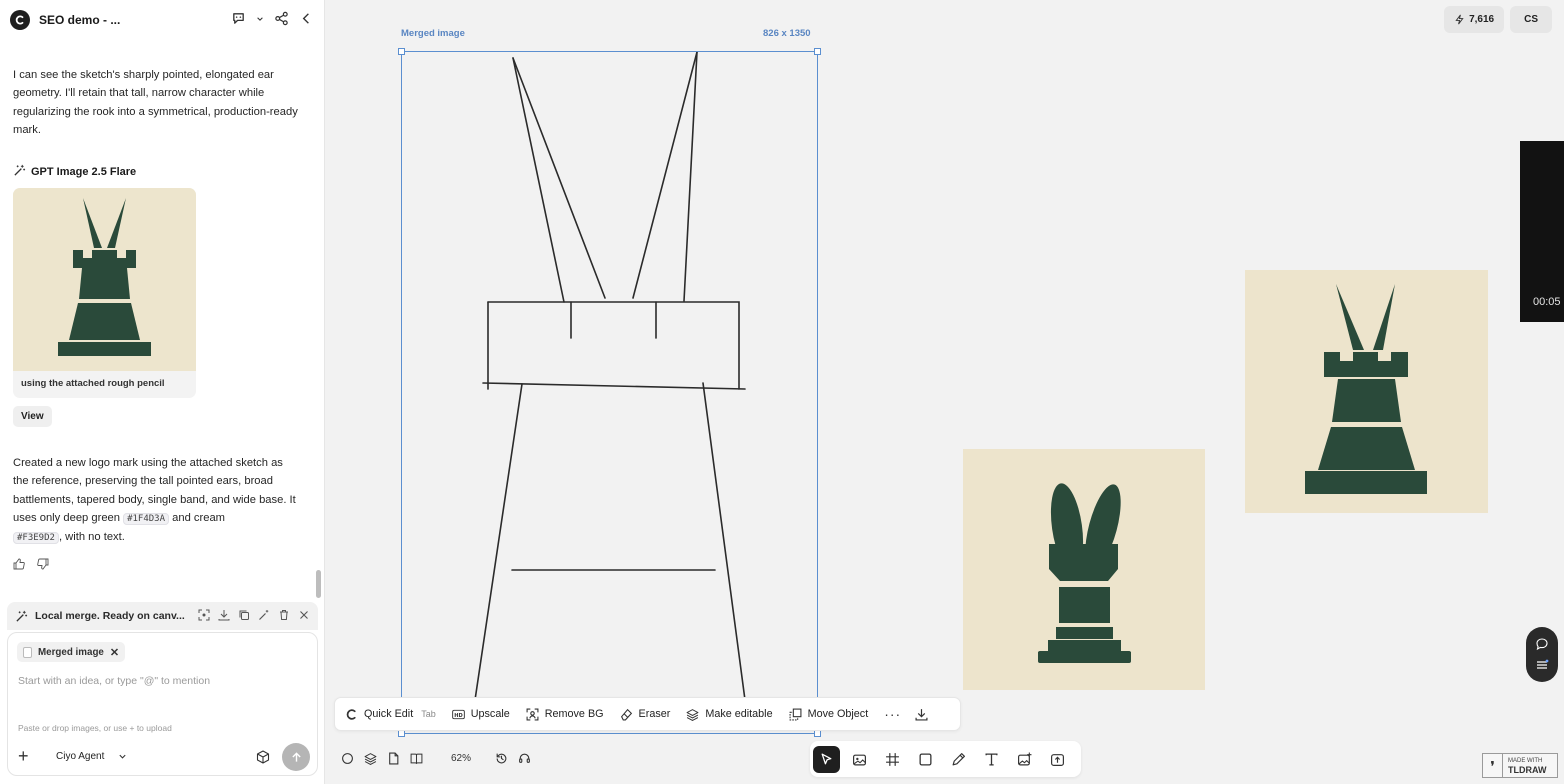 This screenshot has height=784, width=1564. Describe the element at coordinates (104, 279) in the screenshot. I see `generated-image-thumbnail` at that location.